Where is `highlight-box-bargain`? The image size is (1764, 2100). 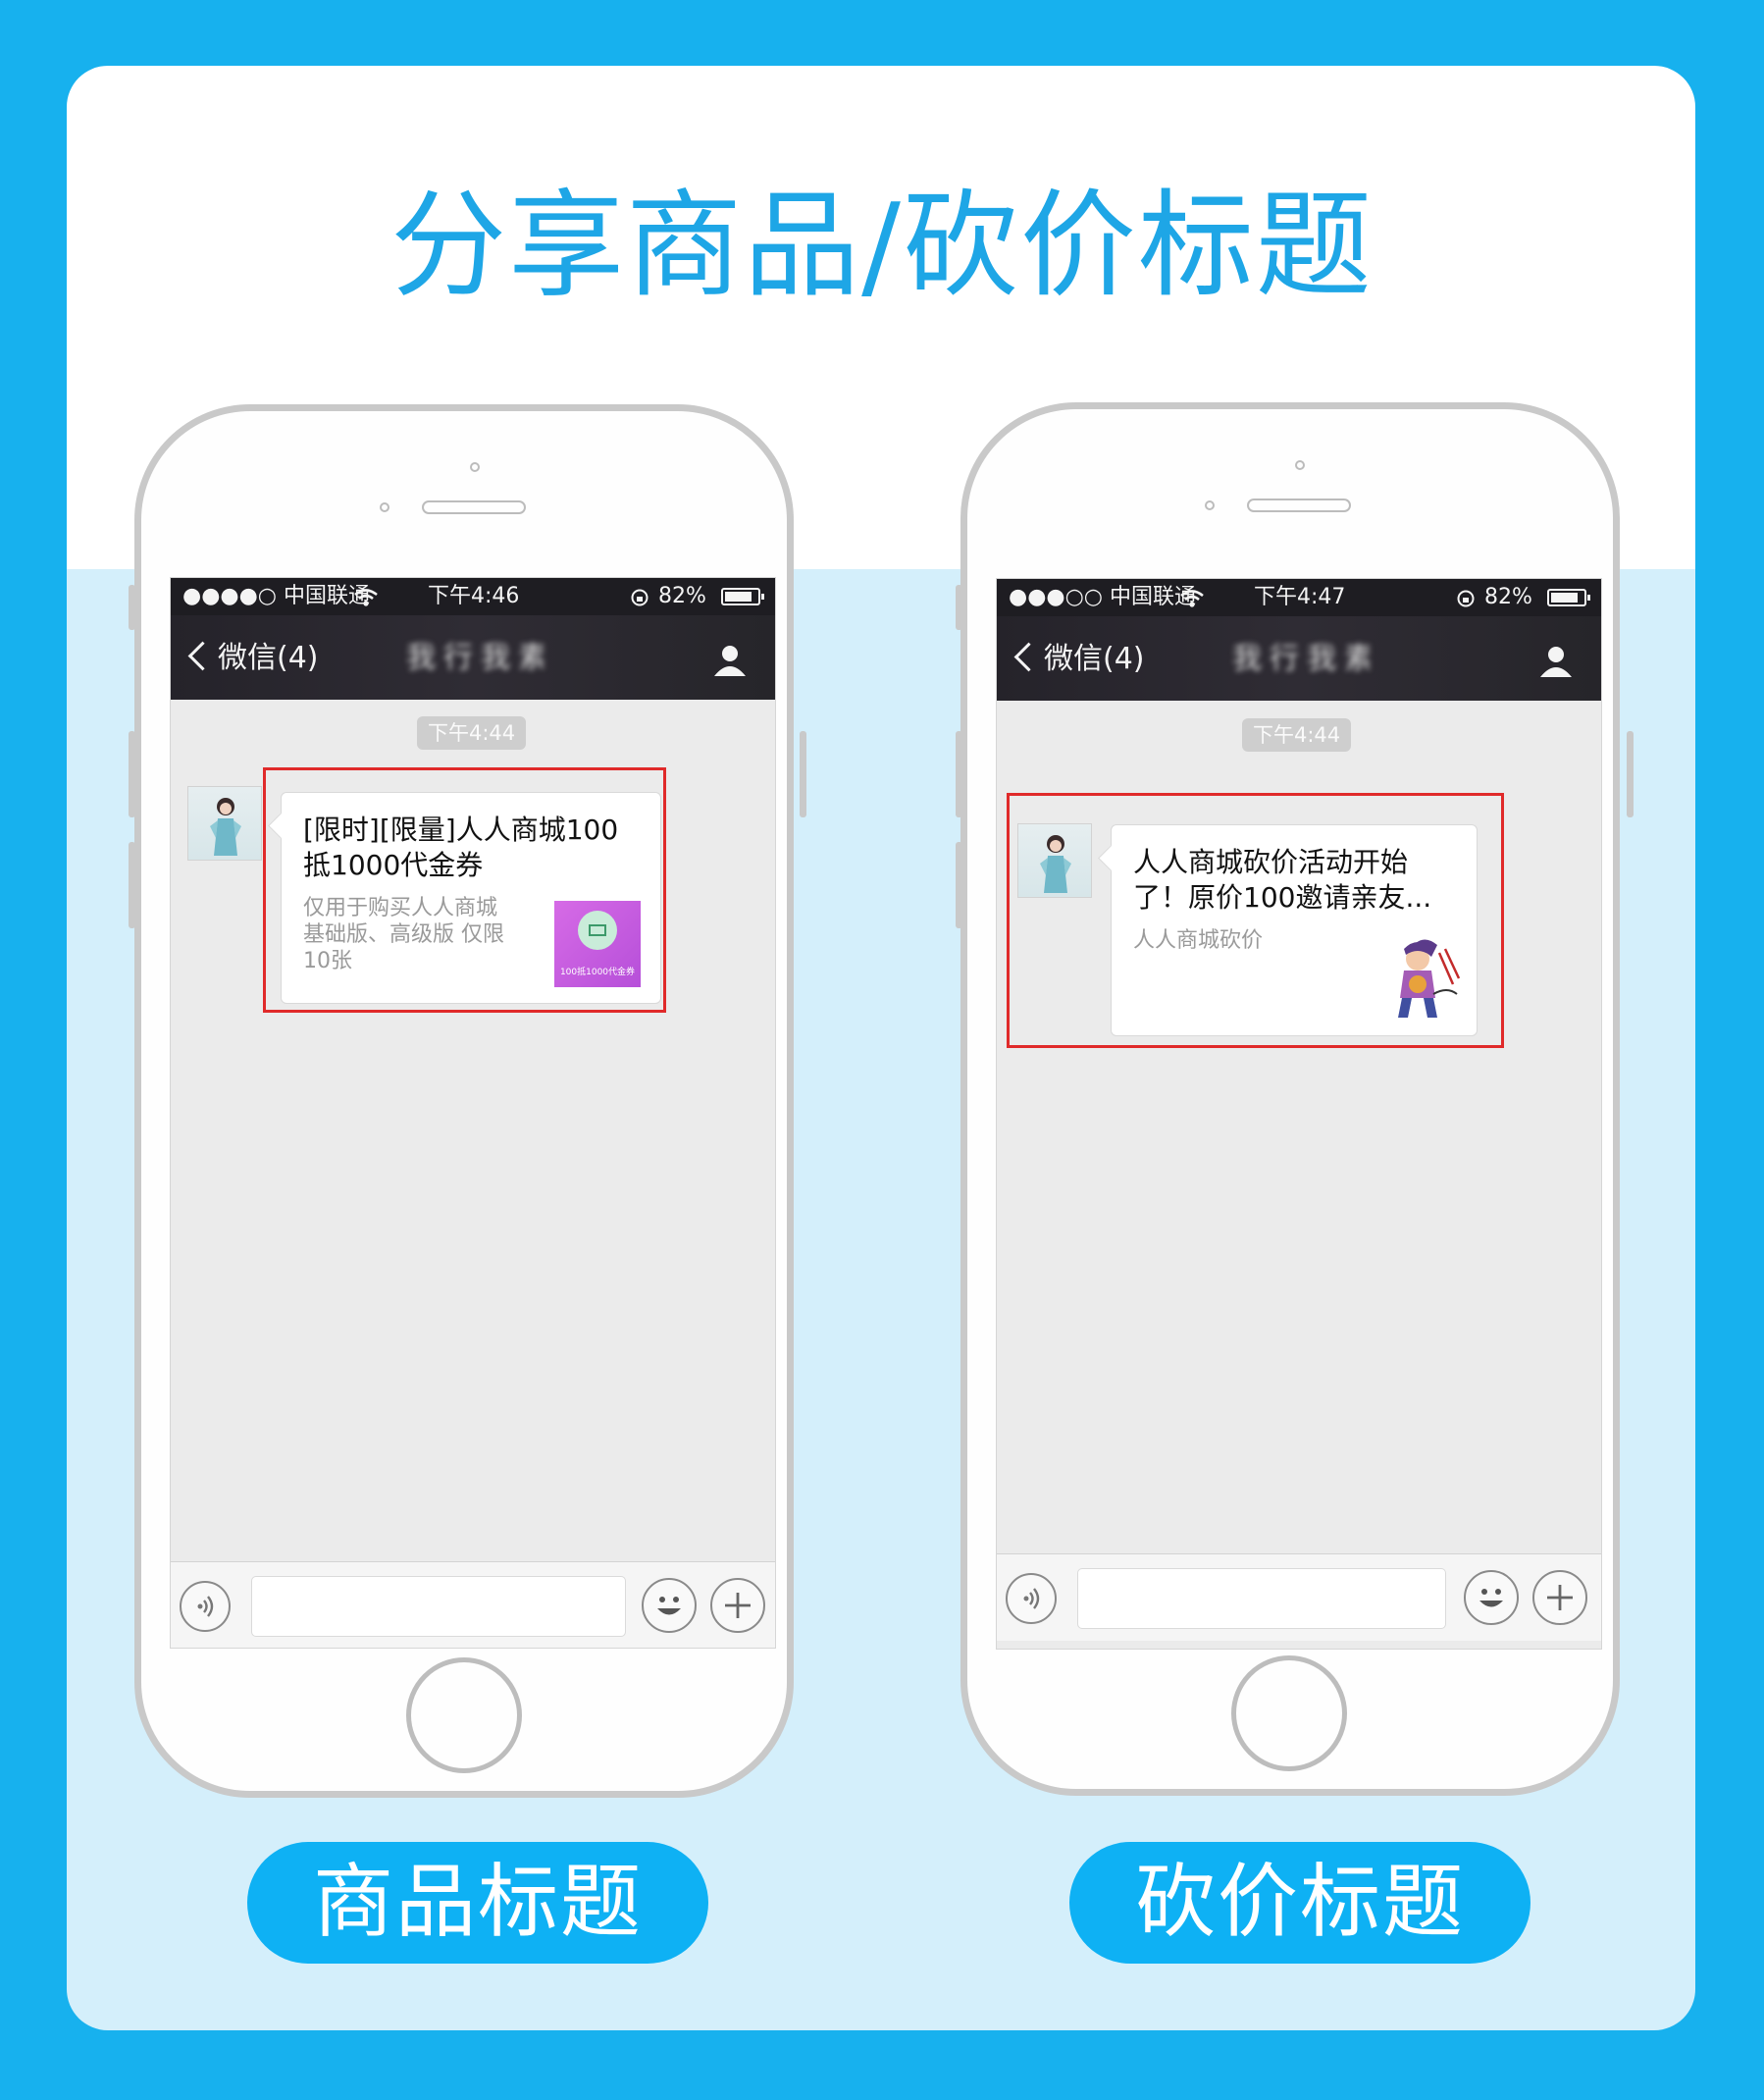 highlight-box-bargain is located at coordinates (1255, 920).